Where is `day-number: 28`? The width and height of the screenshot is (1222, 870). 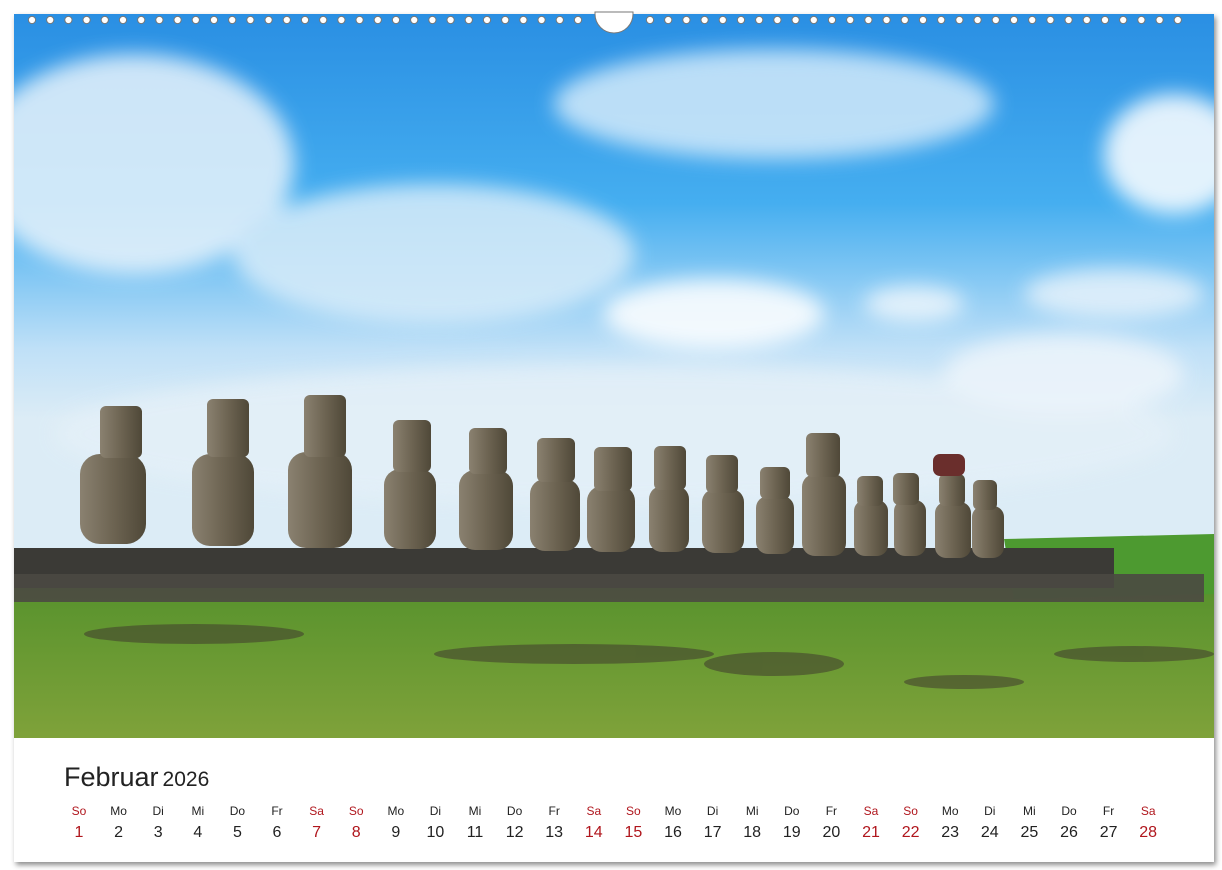
day-number: 28 is located at coordinates (1148, 832).